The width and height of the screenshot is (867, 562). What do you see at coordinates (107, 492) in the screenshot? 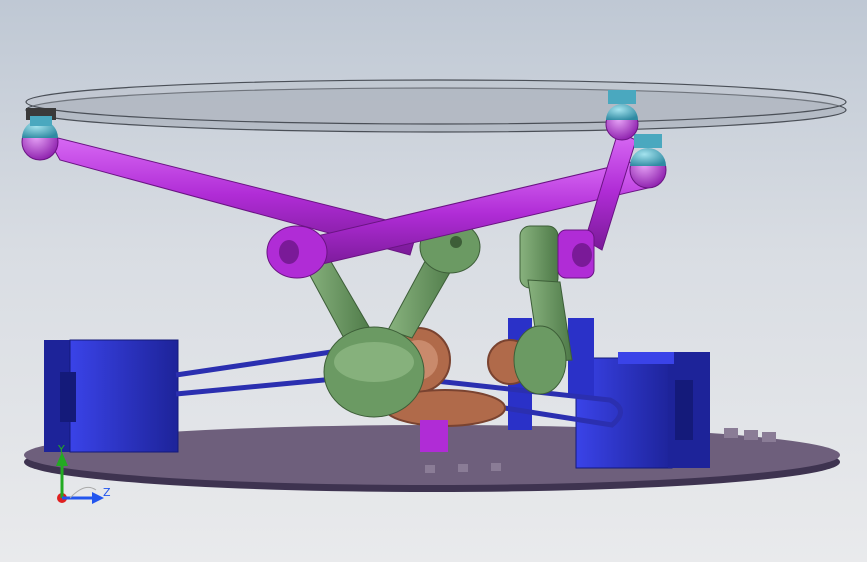
I see `triad-z-label: Z` at bounding box center [107, 492].